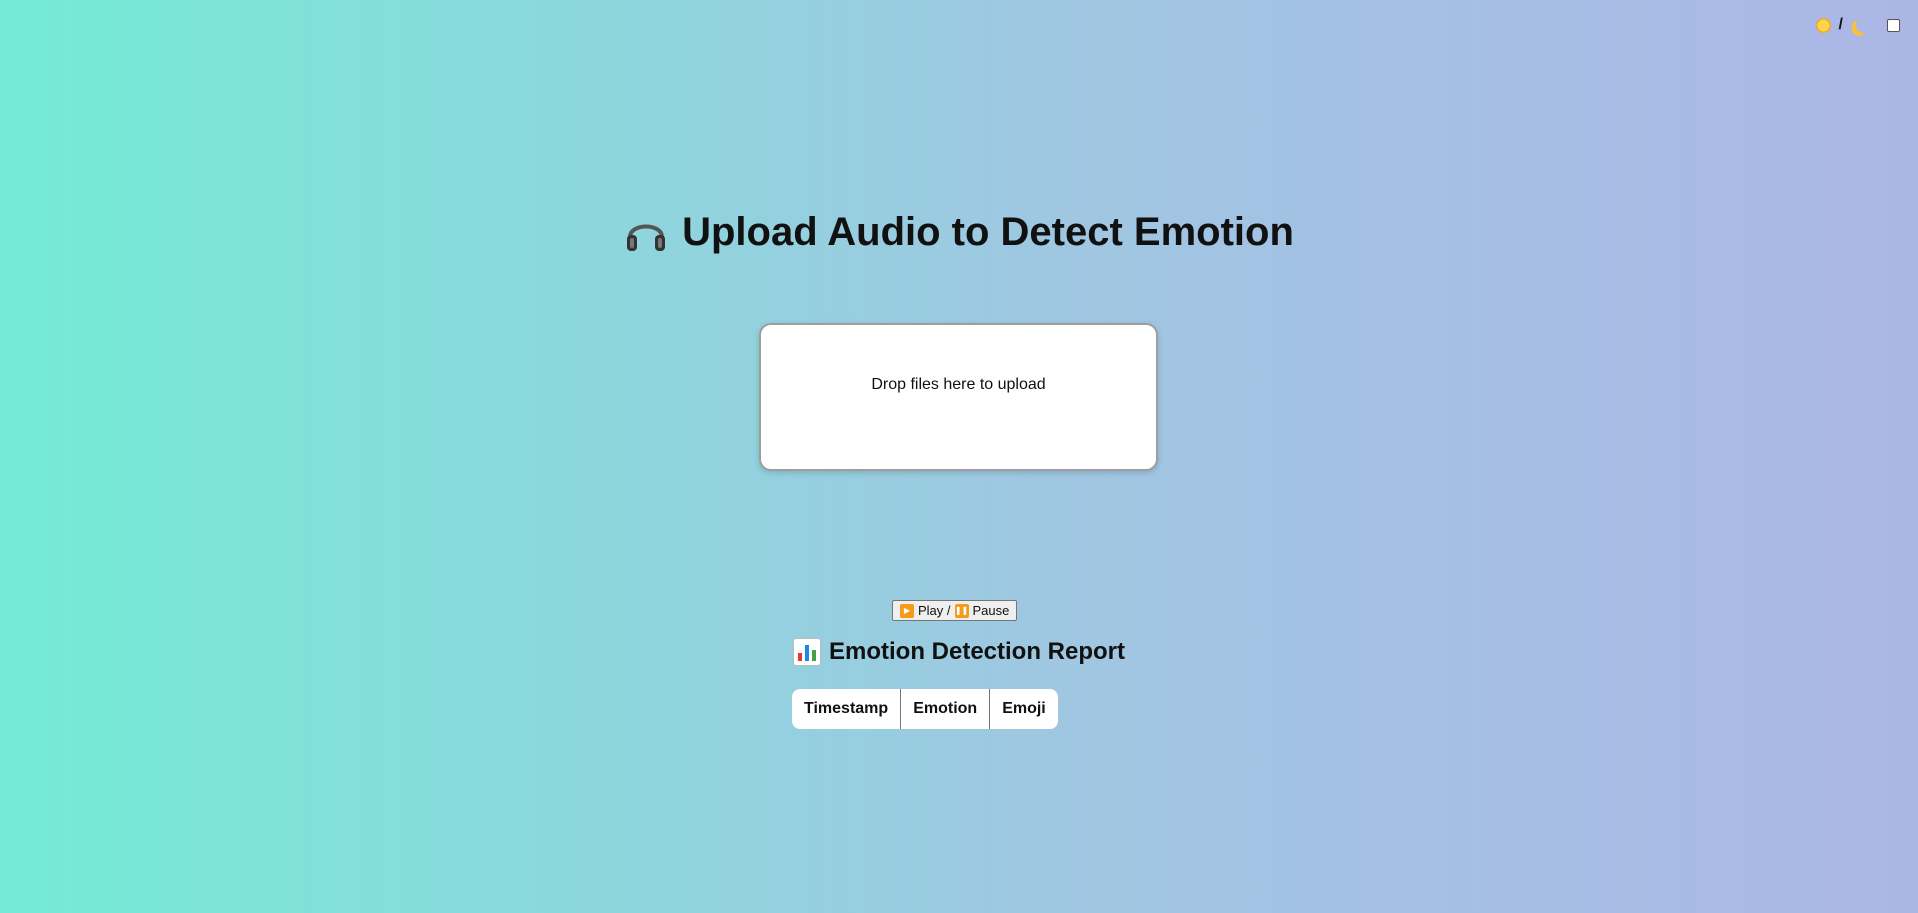 Image resolution: width=1918 pixels, height=913 pixels. Describe the element at coordinates (907, 610) in the screenshot. I see `play-icon: ▶` at that location.